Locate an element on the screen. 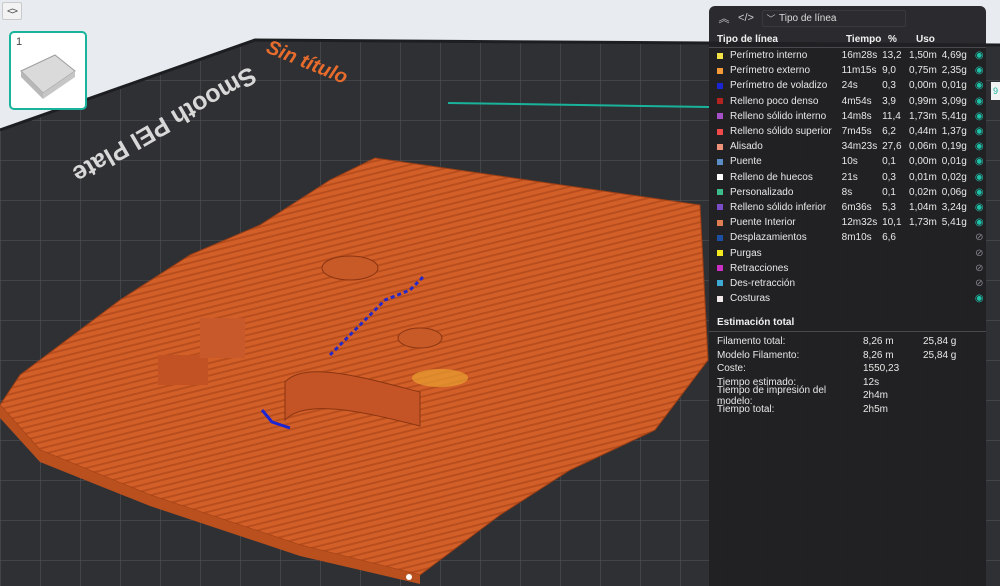  line-type-time: 10s is located at coordinates (849, 162).